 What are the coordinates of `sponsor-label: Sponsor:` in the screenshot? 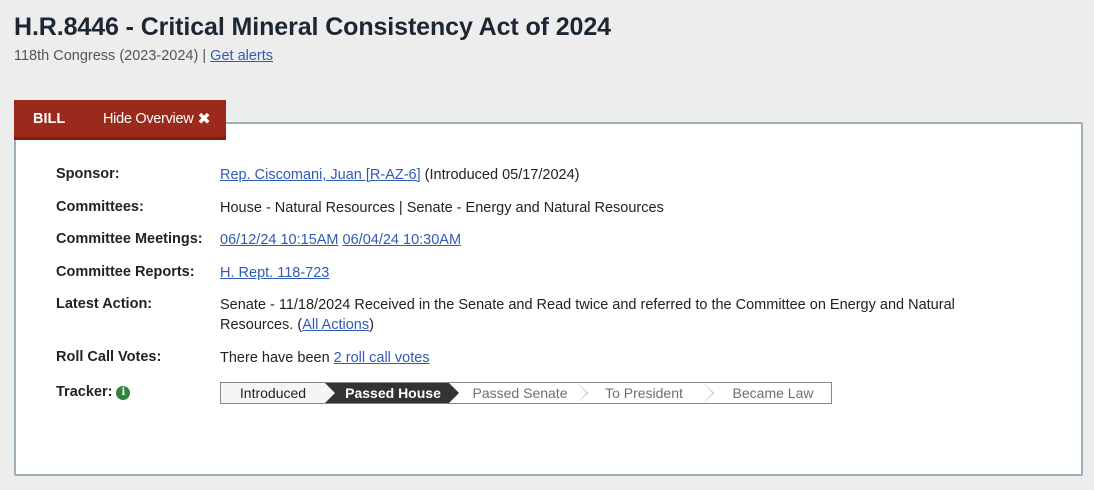 It's located at (88, 174).